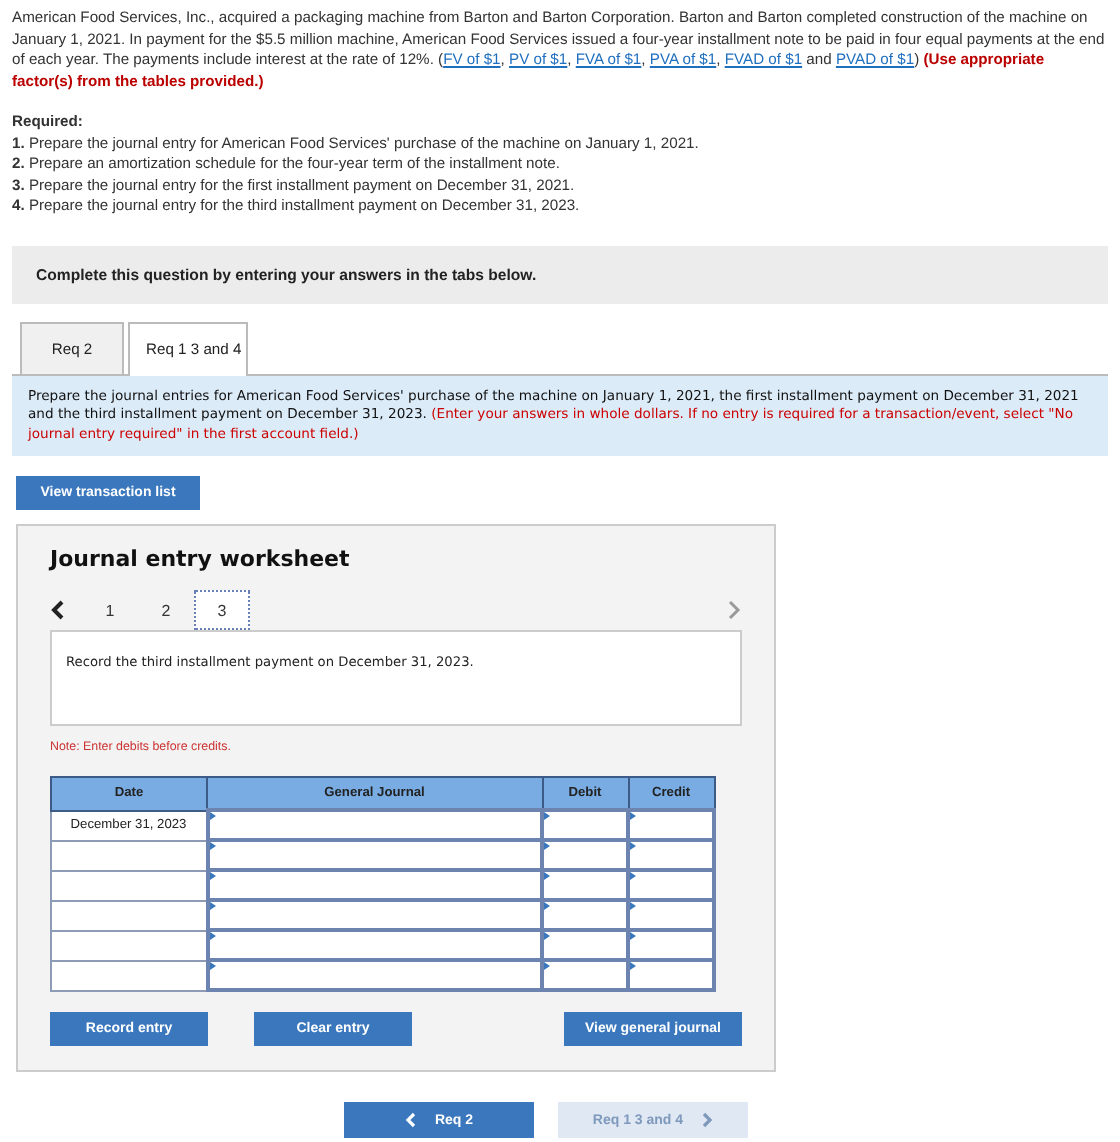 Image resolution: width=1120 pixels, height=1142 pixels. What do you see at coordinates (201, 559) in the screenshot?
I see `worksheet-title: Journal entry worksheet` at bounding box center [201, 559].